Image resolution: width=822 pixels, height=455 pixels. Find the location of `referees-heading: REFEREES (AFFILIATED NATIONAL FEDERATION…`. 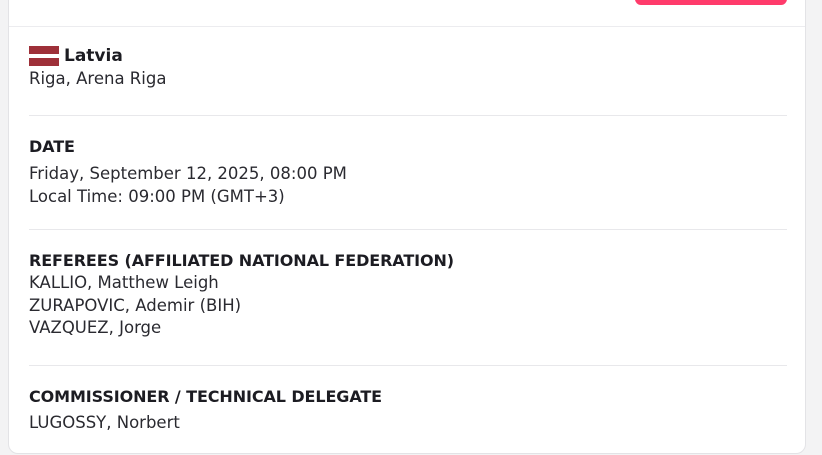

referees-heading: REFEREES (AFFILIATED NATIONAL FEDERATION… is located at coordinates (242, 260).